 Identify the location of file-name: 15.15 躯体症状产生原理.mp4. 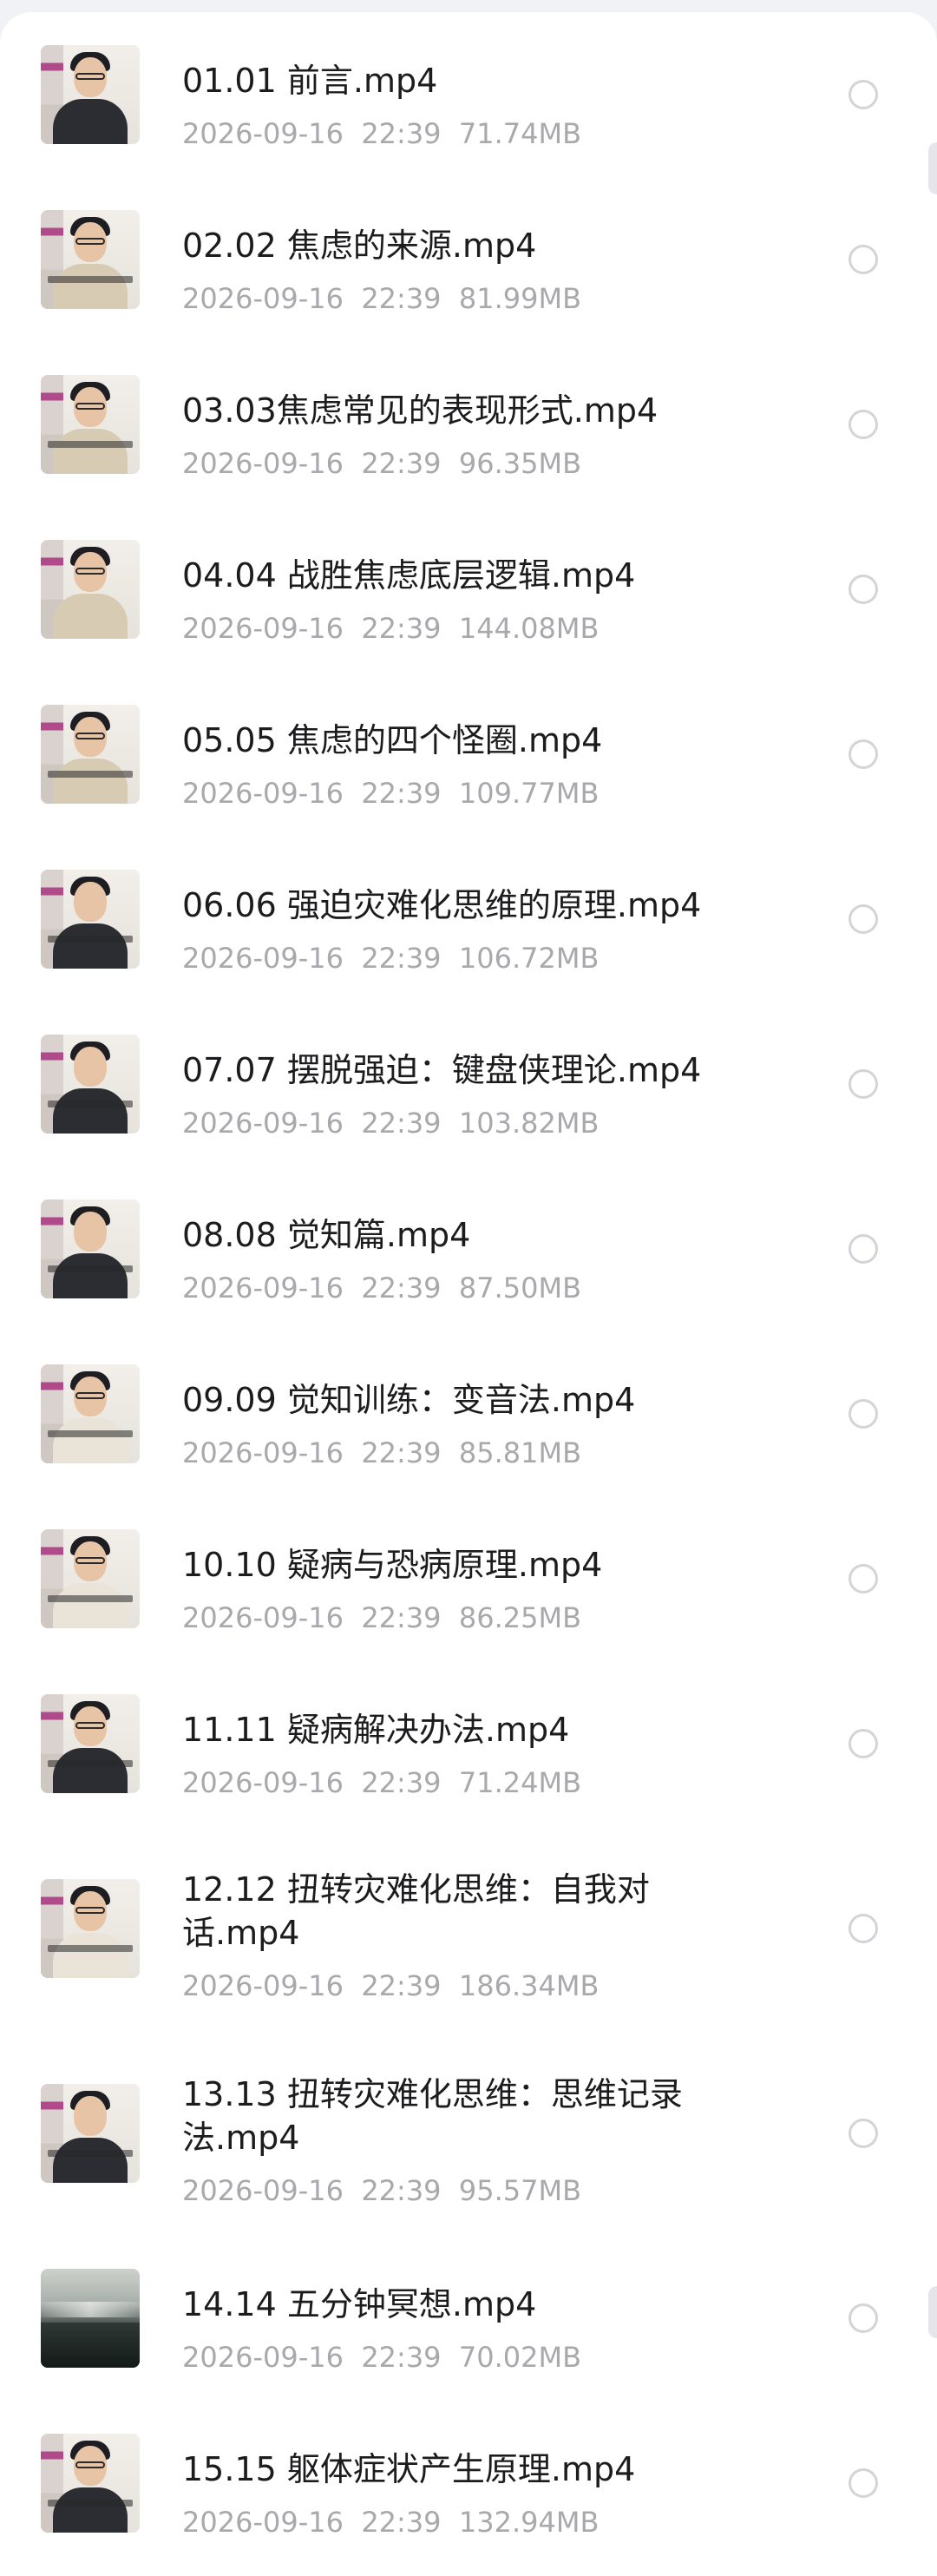
(409, 2469).